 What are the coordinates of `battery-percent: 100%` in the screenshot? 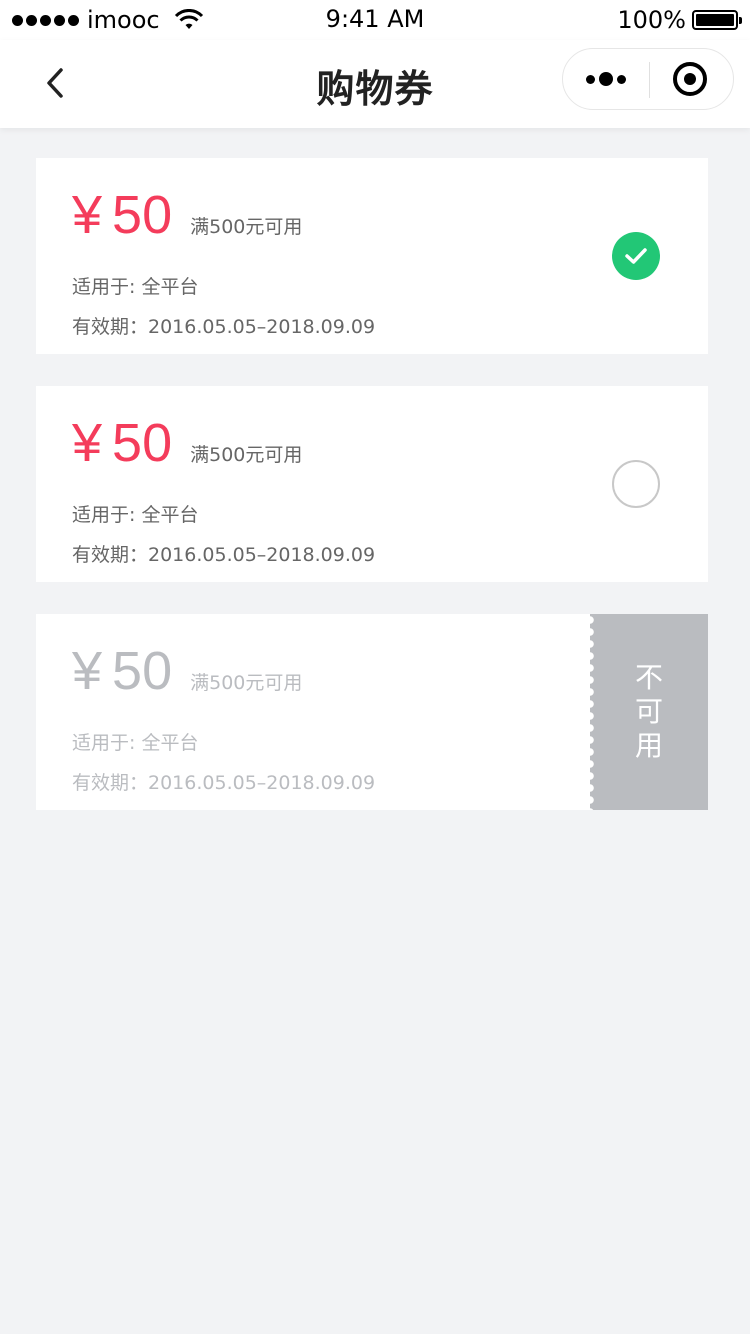 It's located at (651, 20).